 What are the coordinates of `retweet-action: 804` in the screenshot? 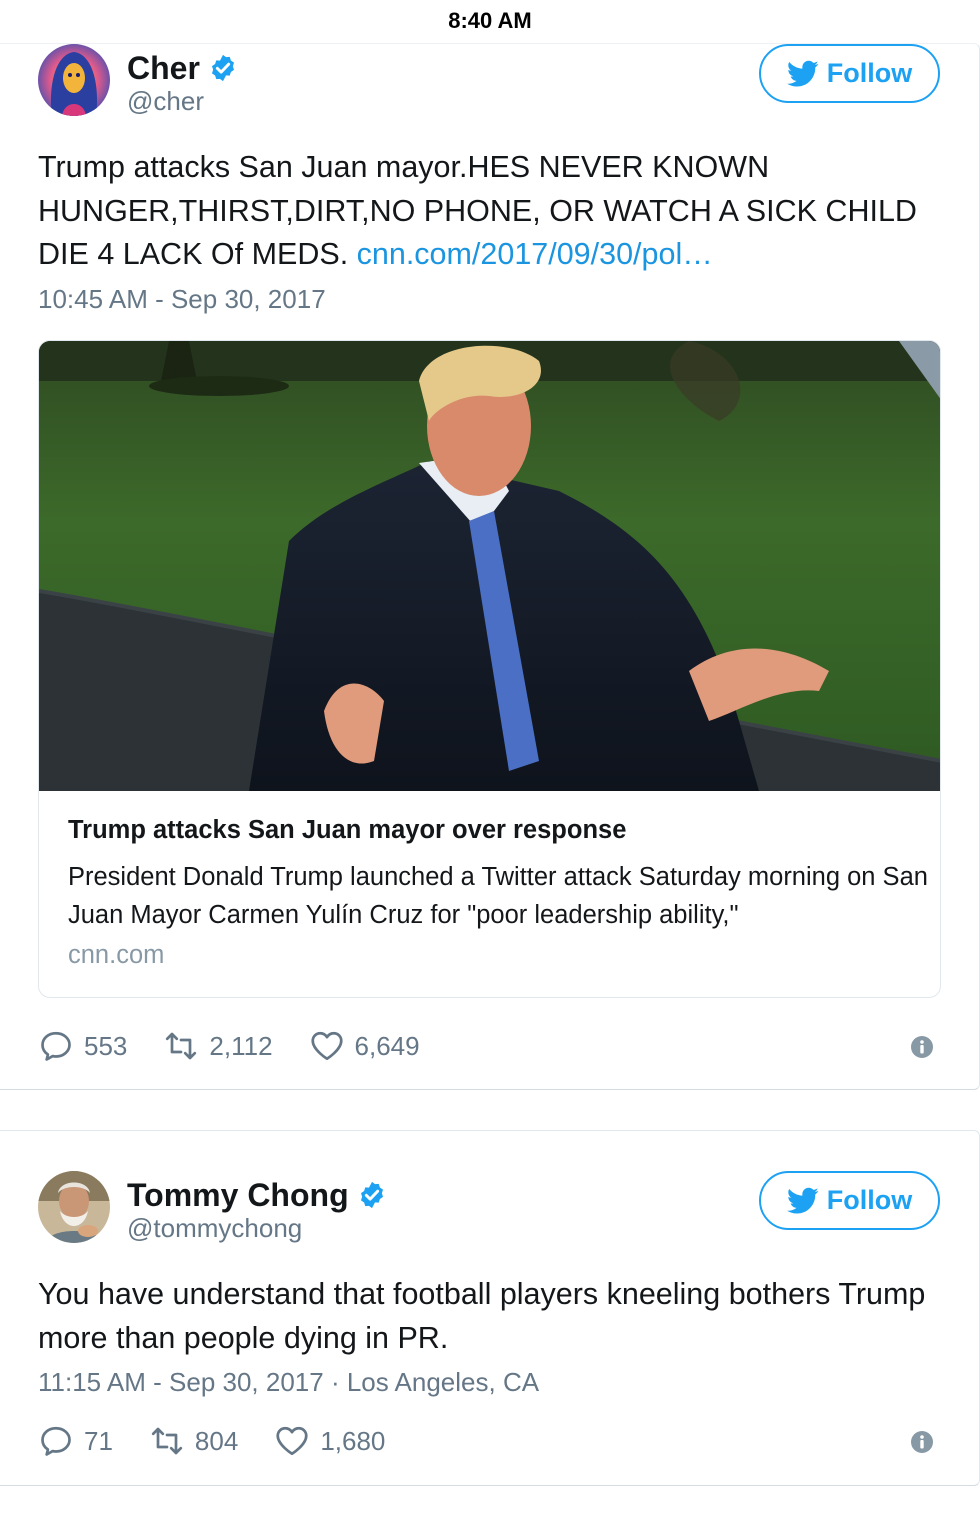 It's located at (193, 1441).